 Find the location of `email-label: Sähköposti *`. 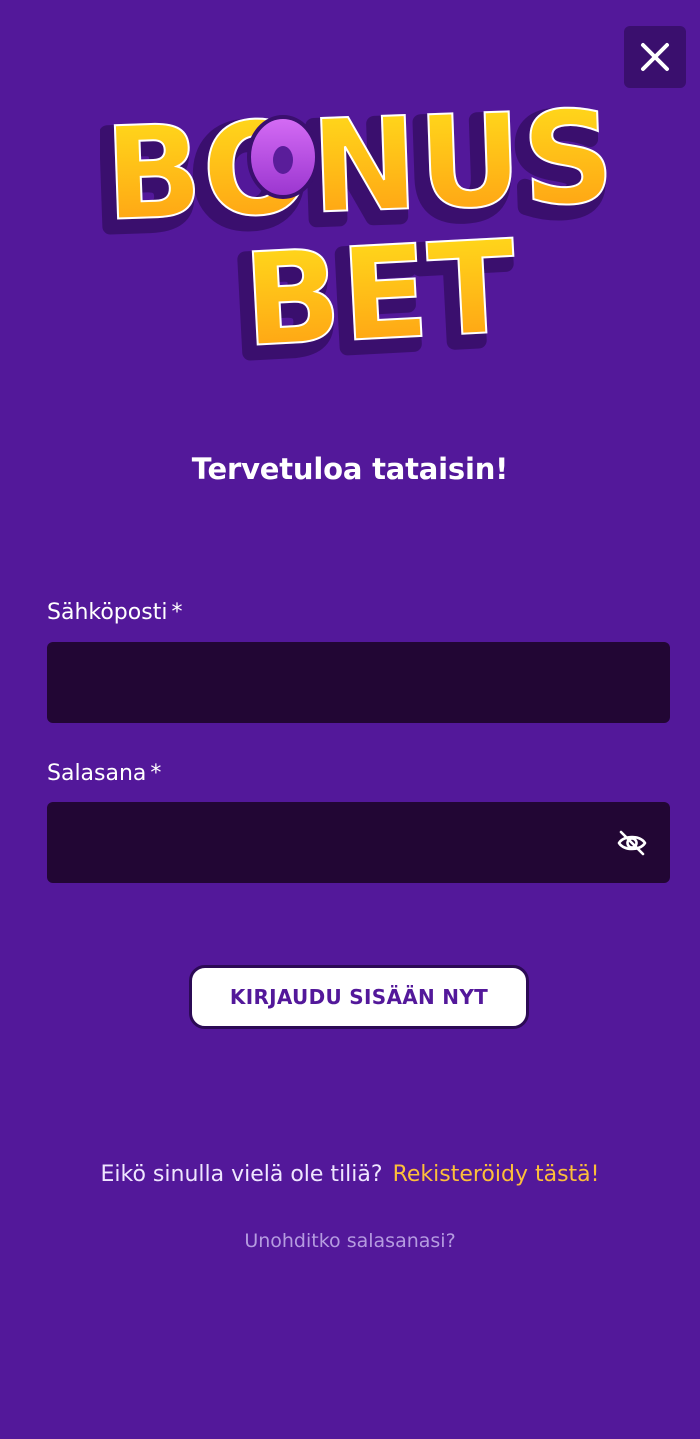

email-label: Sähköposti * is located at coordinates (114, 612).